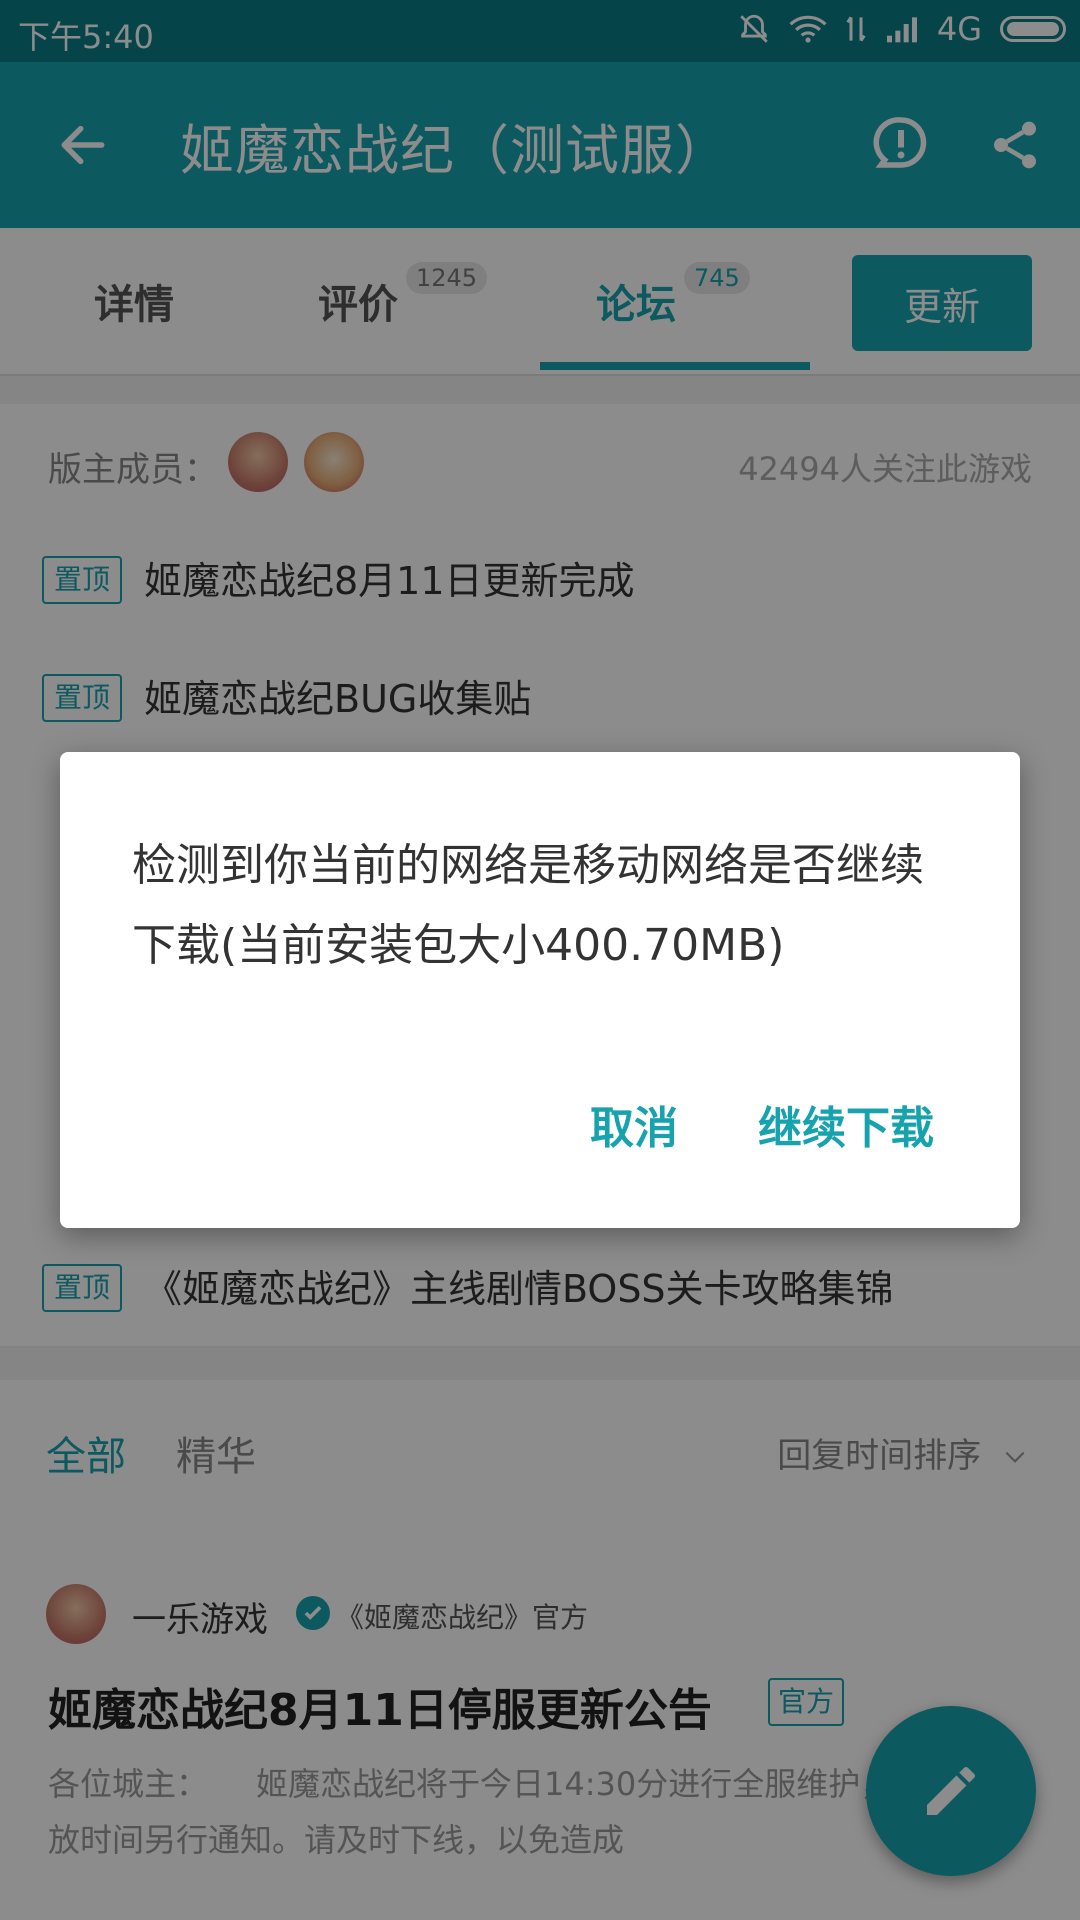 This screenshot has width=1080, height=1920. What do you see at coordinates (634, 1124) in the screenshot?
I see `cancel-button: 取消` at bounding box center [634, 1124].